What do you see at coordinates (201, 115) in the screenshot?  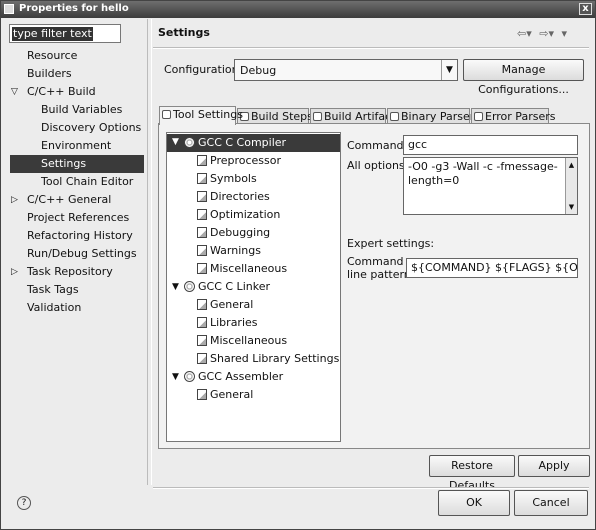 I see `tab-tool-settings: Tool Settings` at bounding box center [201, 115].